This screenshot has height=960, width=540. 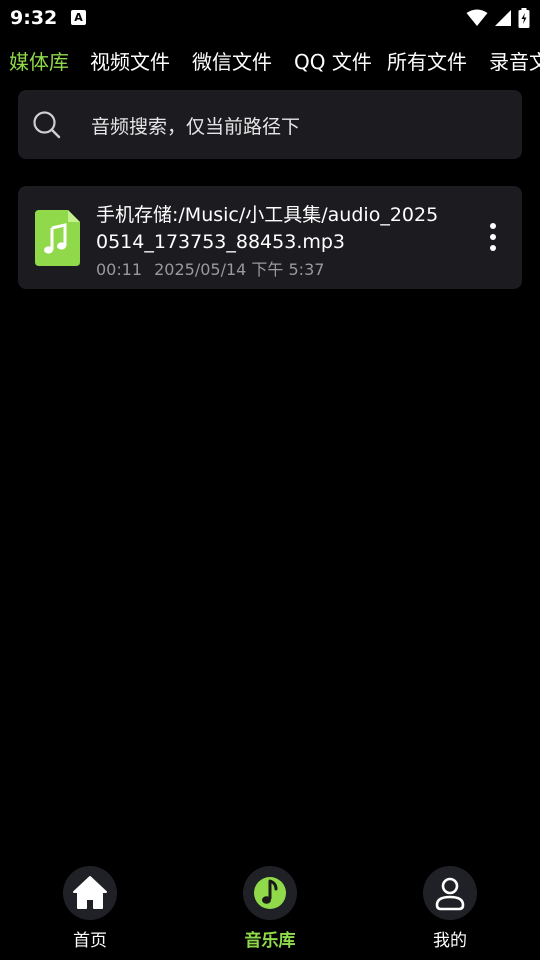 I want to click on nav-home: 首页, so click(x=90, y=911).